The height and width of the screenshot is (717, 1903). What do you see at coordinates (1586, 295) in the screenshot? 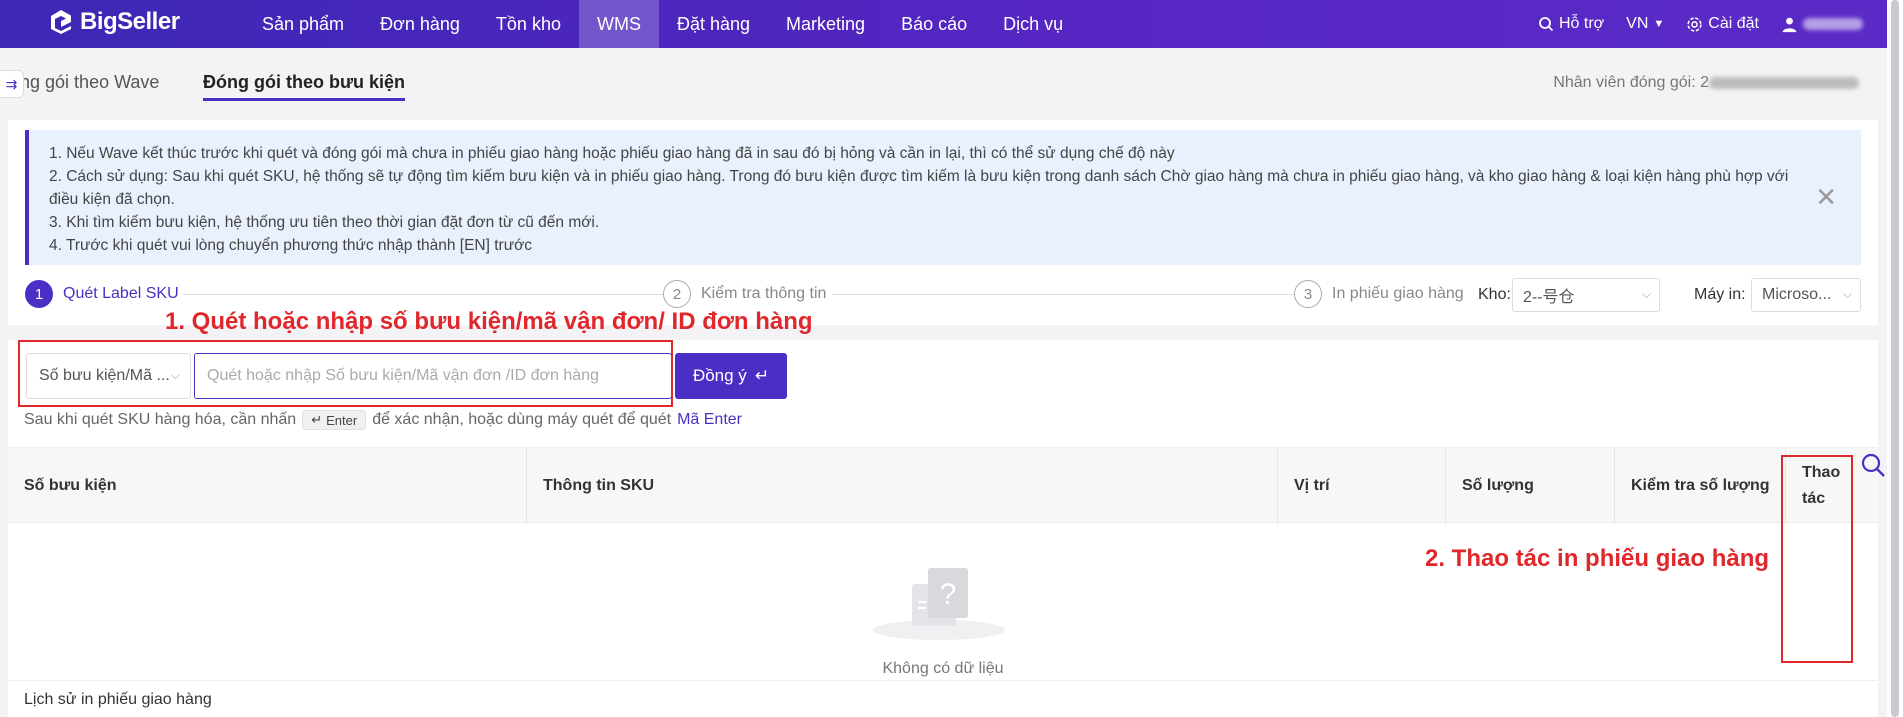
I see `warehouse-select: 2--号仓 ⌵` at bounding box center [1586, 295].